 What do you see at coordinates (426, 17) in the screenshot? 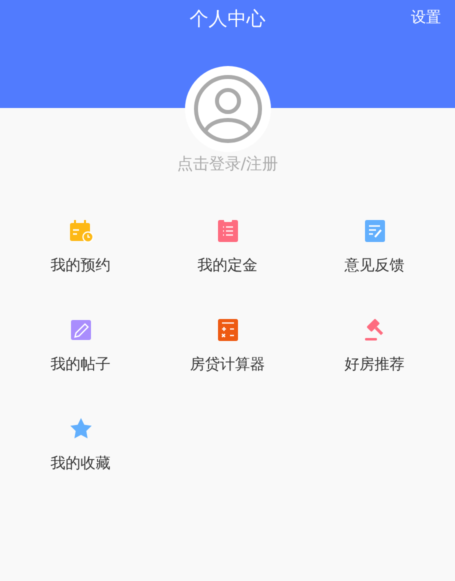
I see `settings-link: 设置` at bounding box center [426, 17].